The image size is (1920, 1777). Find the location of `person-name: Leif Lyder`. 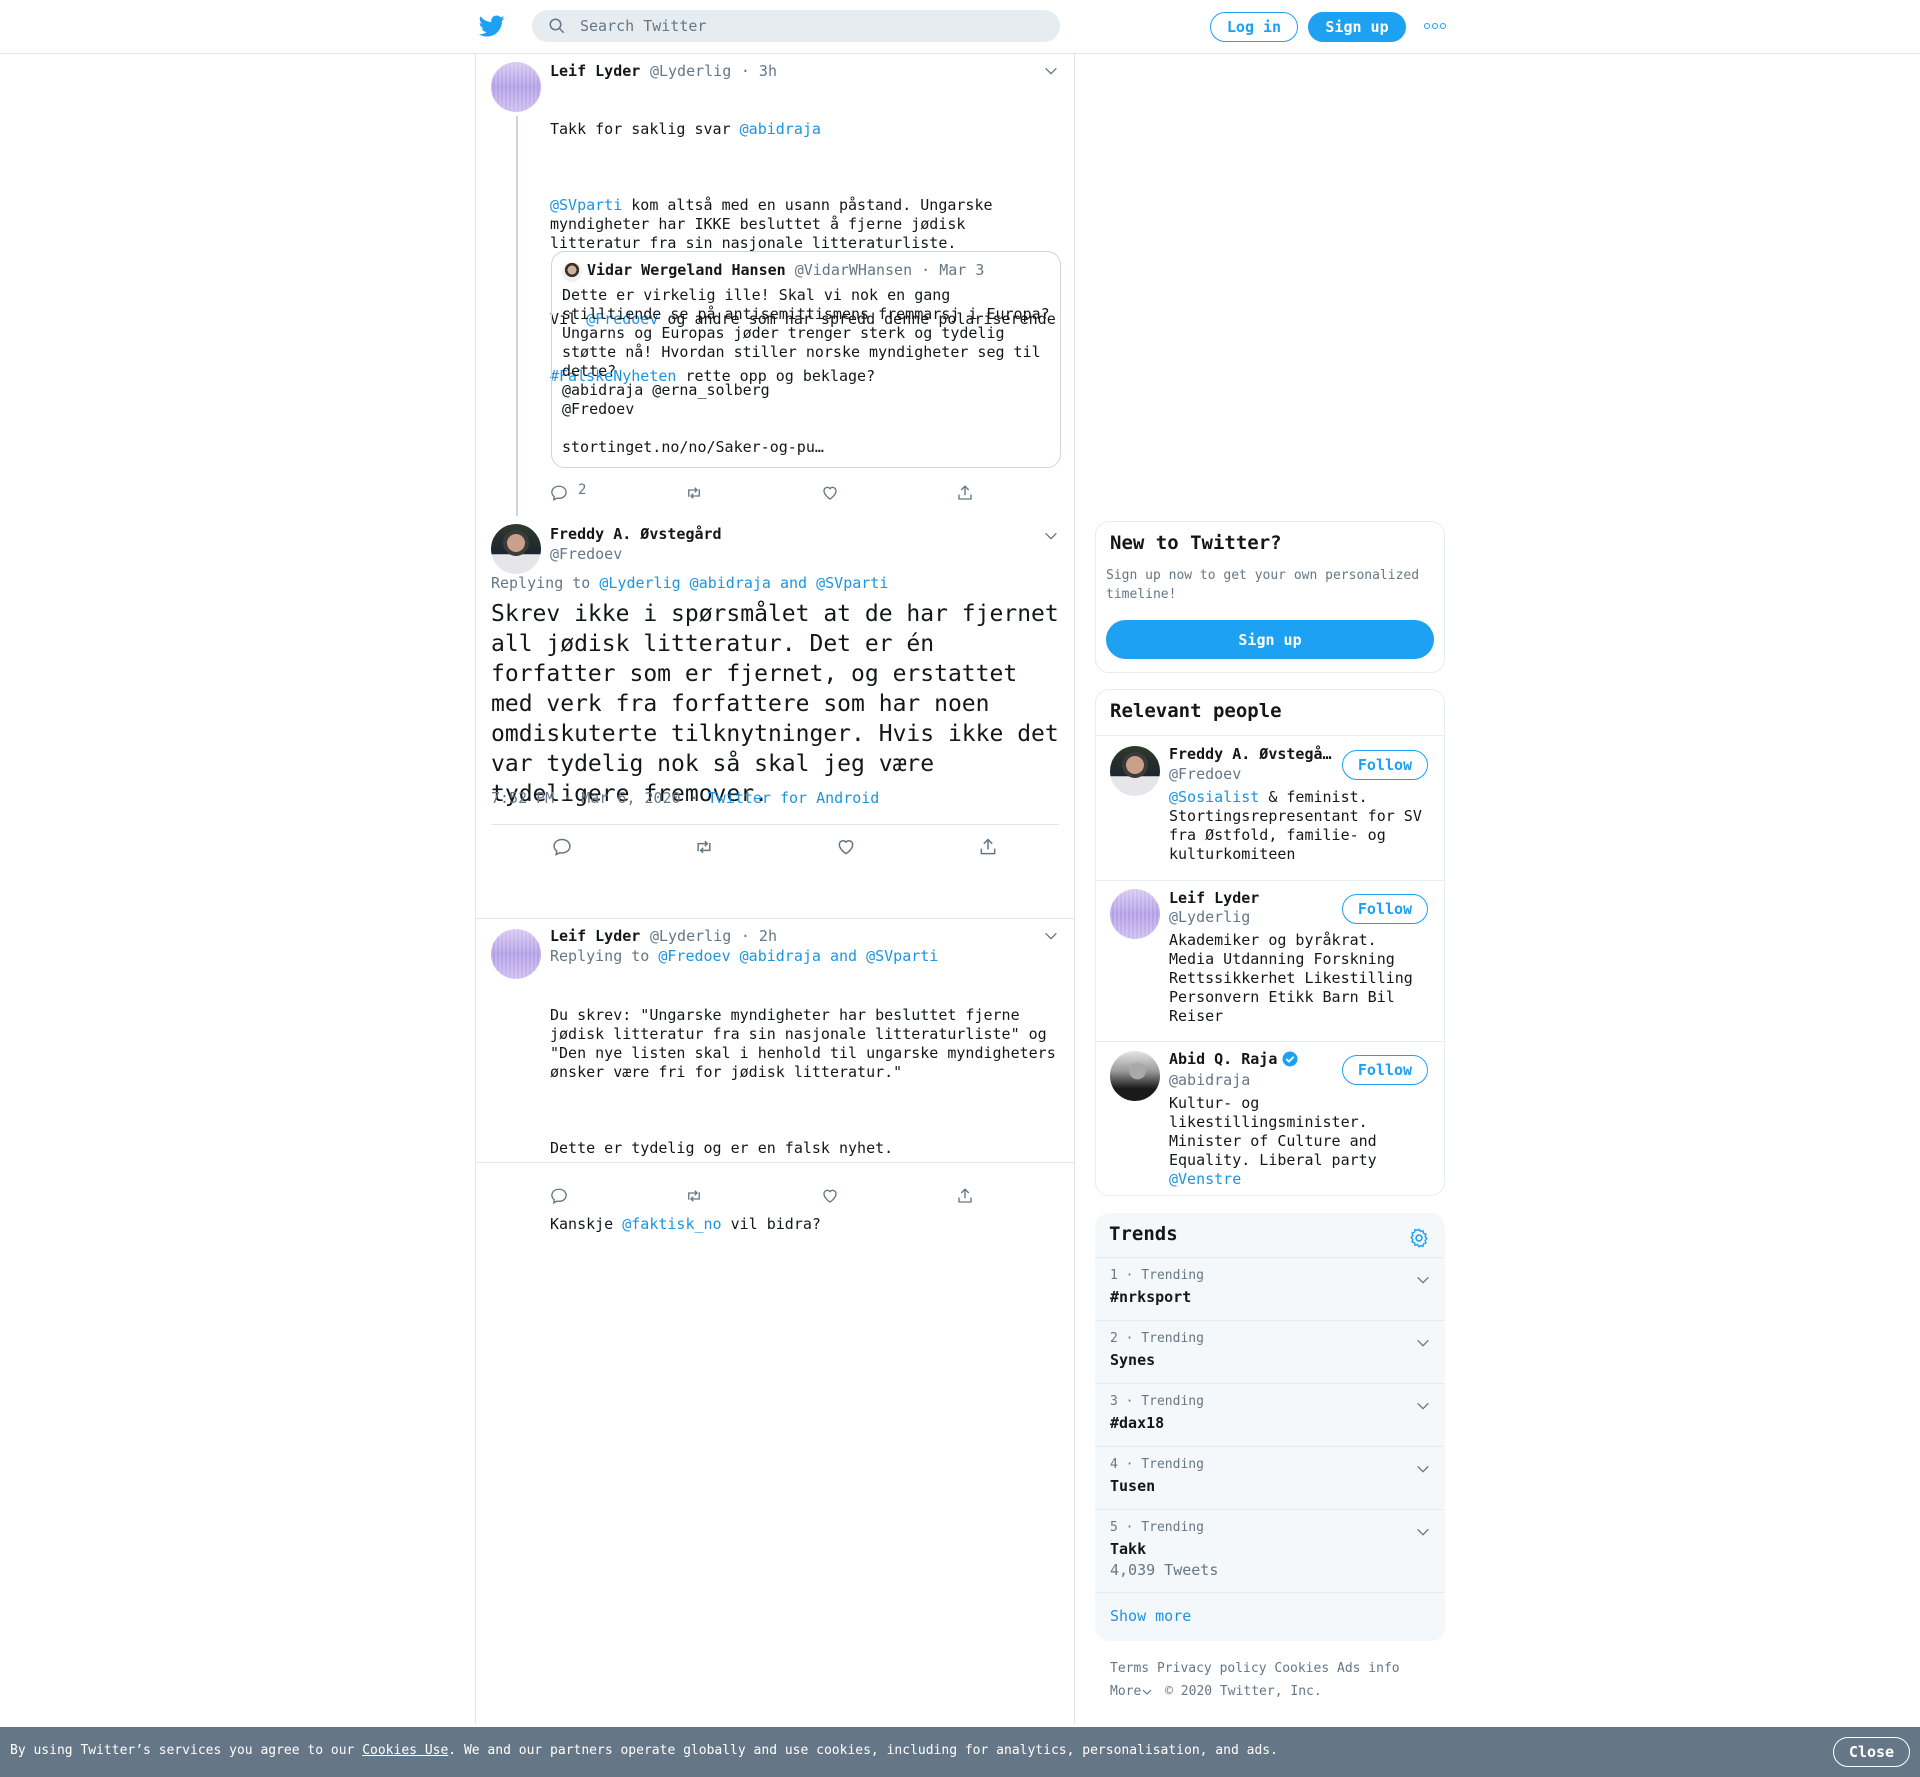

person-name: Leif Lyder is located at coordinates (1214, 898).